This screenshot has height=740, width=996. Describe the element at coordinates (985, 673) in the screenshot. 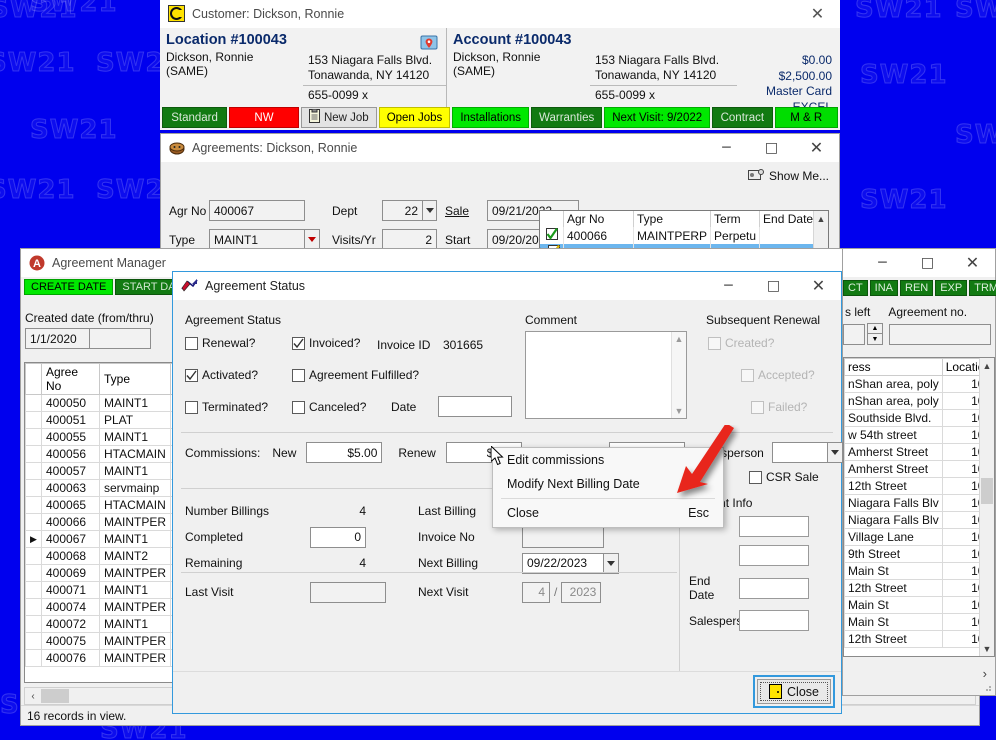

I see `scroll-right-icon: ›` at that location.